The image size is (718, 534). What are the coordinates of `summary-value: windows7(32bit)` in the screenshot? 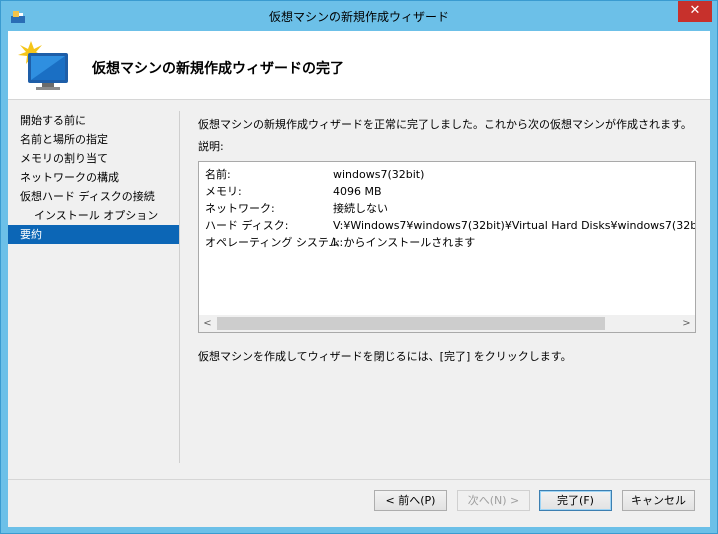 It's located at (379, 174).